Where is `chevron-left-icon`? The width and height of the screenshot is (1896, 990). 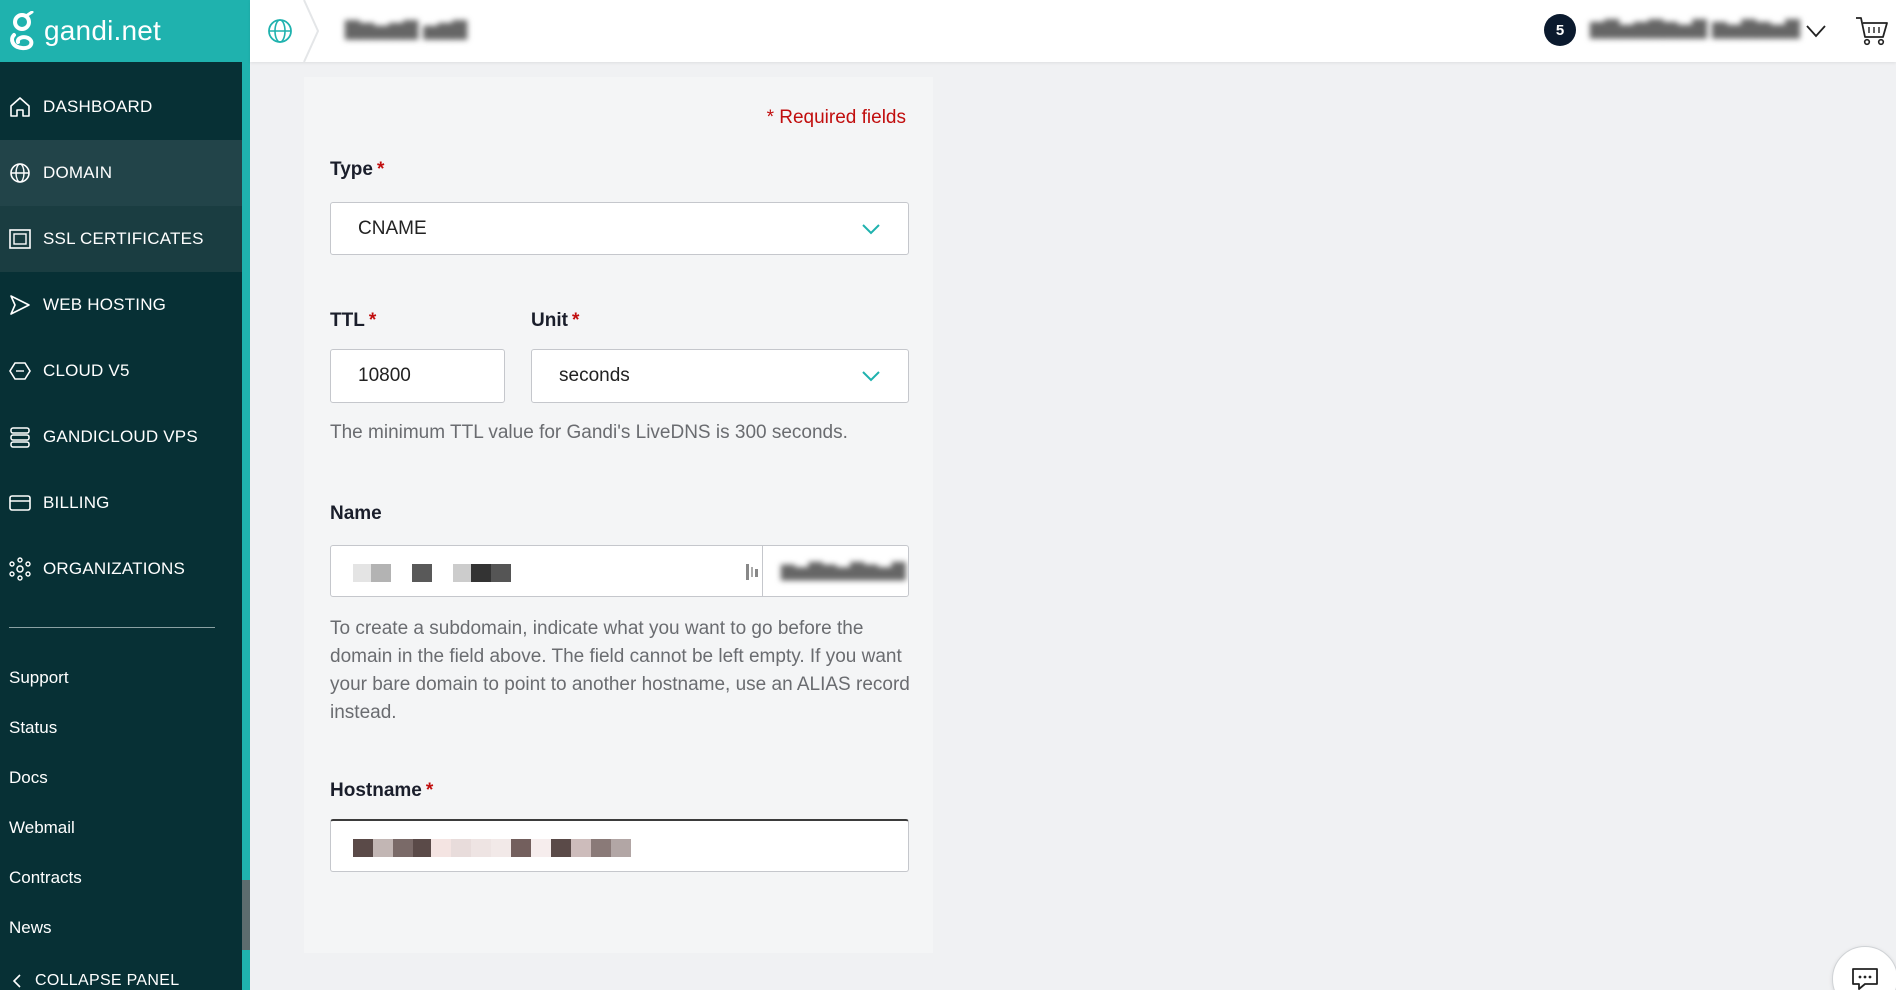 chevron-left-icon is located at coordinates (16, 981).